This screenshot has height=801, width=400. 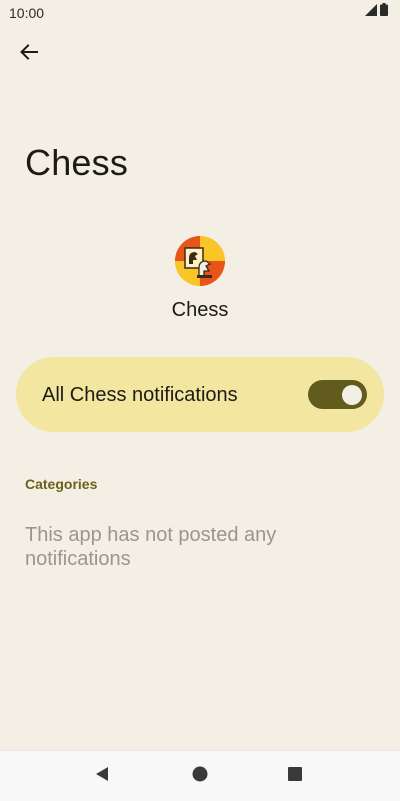 I want to click on arrow-left-icon, so click(x=29, y=54).